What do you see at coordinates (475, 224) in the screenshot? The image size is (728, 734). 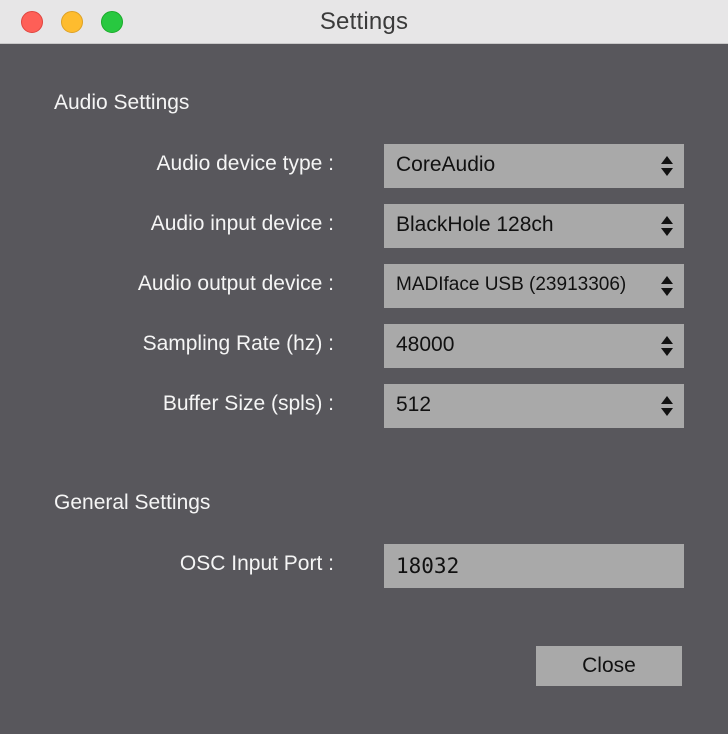 I see `audio-input-device-value: BlackHole 128ch` at bounding box center [475, 224].